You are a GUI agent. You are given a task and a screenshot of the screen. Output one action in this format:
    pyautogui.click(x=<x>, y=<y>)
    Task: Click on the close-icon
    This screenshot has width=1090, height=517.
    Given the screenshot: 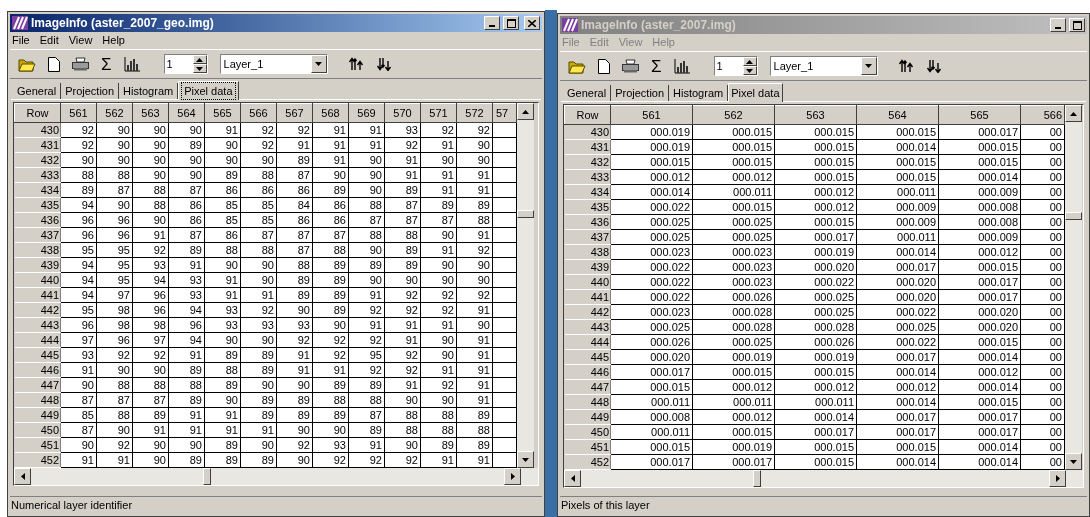 What is the action you would take?
    pyautogui.click(x=532, y=23)
    